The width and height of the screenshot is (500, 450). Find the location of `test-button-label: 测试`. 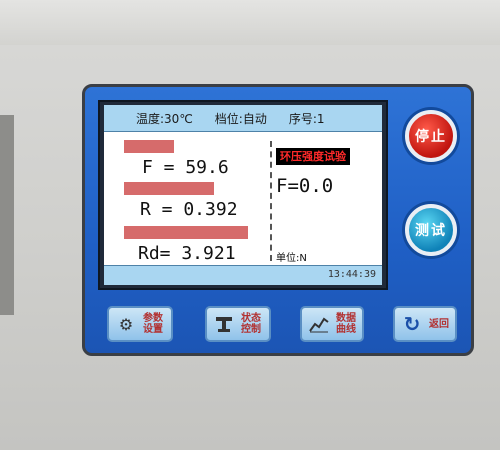

test-button-label: 测试 is located at coordinates (431, 231).